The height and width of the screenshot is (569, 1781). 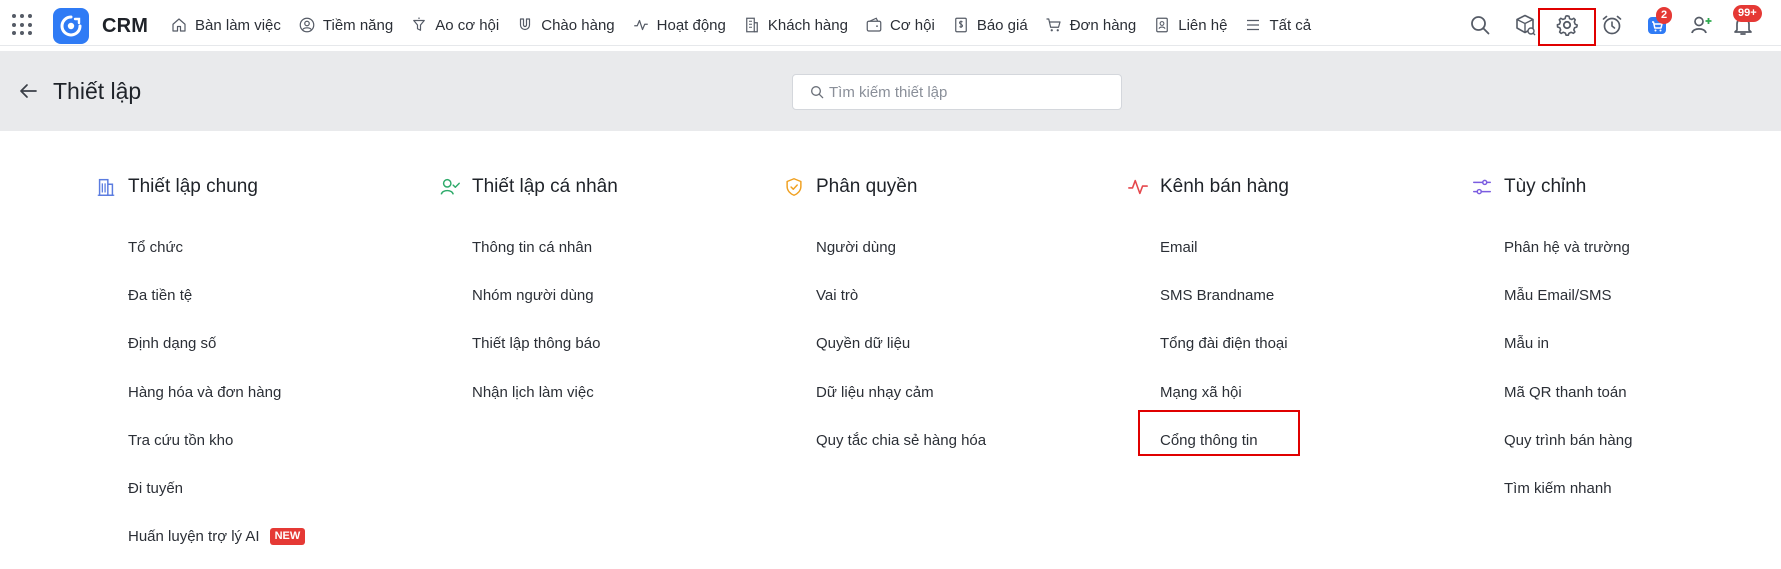 I want to click on package-search-icon, so click(x=1525, y=25).